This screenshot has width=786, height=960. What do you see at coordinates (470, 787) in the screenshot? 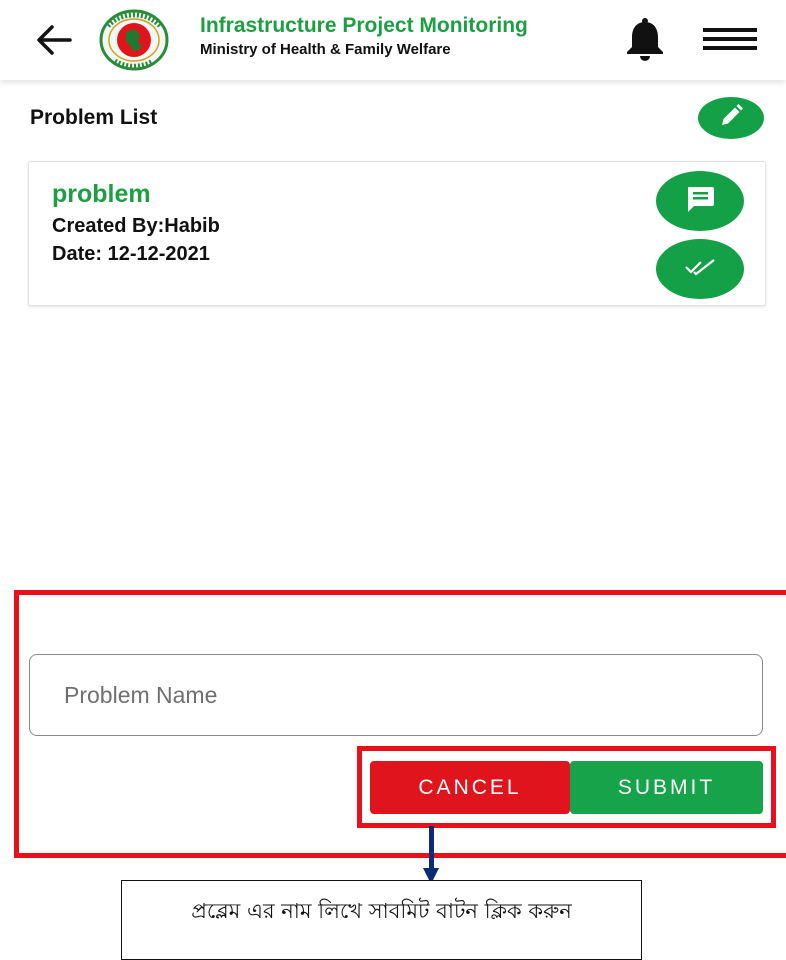
I see `cancel-button: CANCEL` at bounding box center [470, 787].